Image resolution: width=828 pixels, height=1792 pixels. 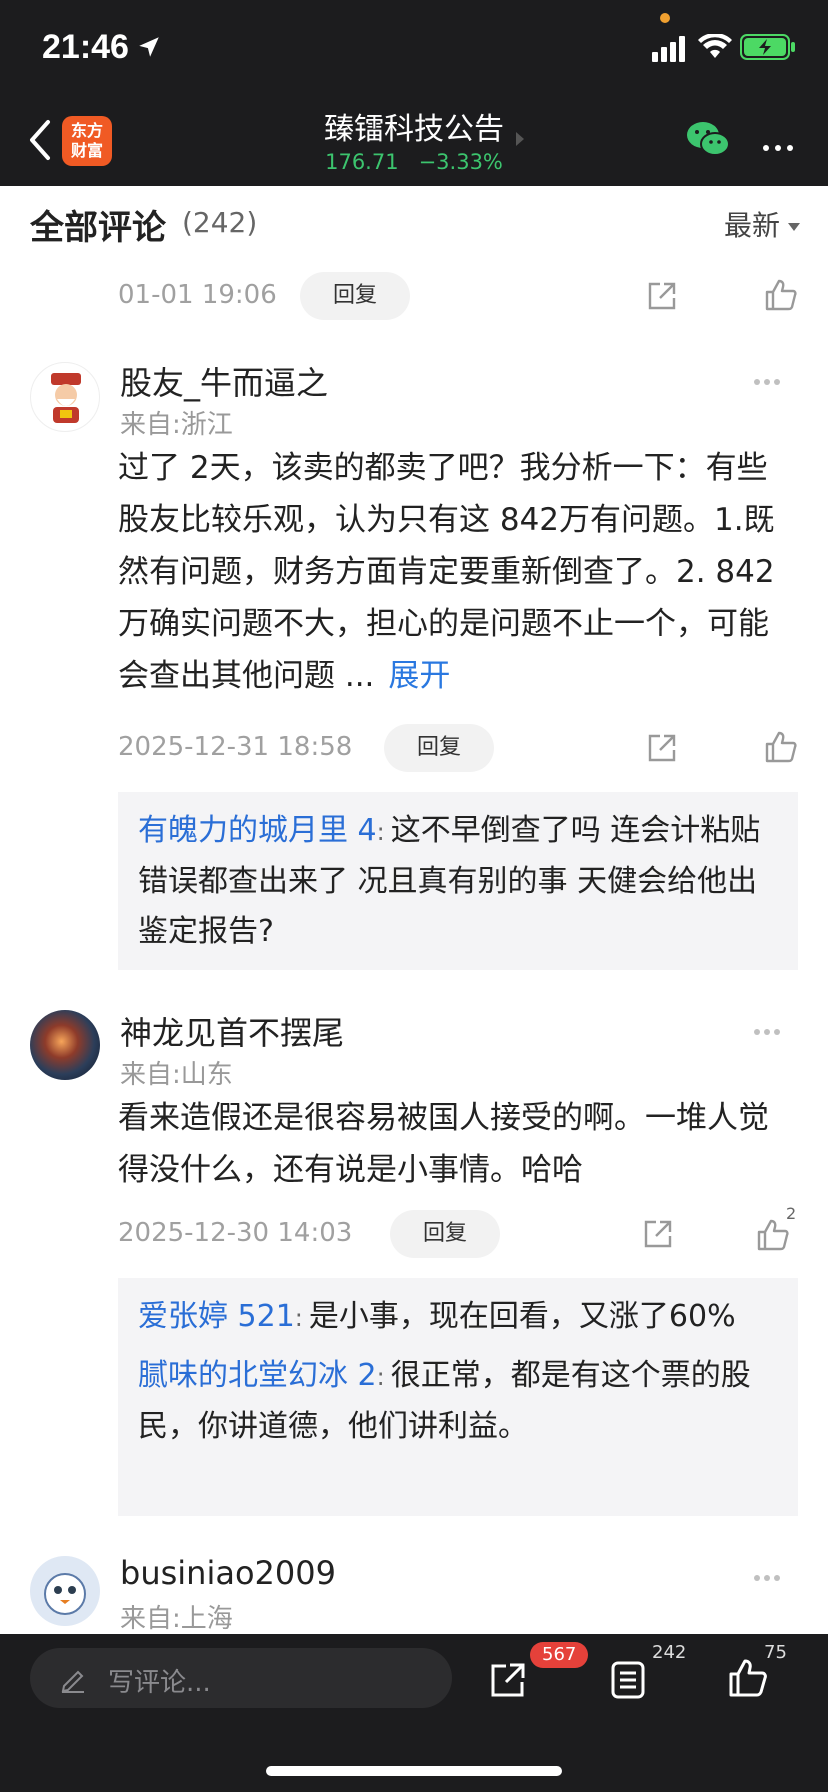 What do you see at coordinates (559, 1655) in the screenshot?
I see `share-count-badge: 567` at bounding box center [559, 1655].